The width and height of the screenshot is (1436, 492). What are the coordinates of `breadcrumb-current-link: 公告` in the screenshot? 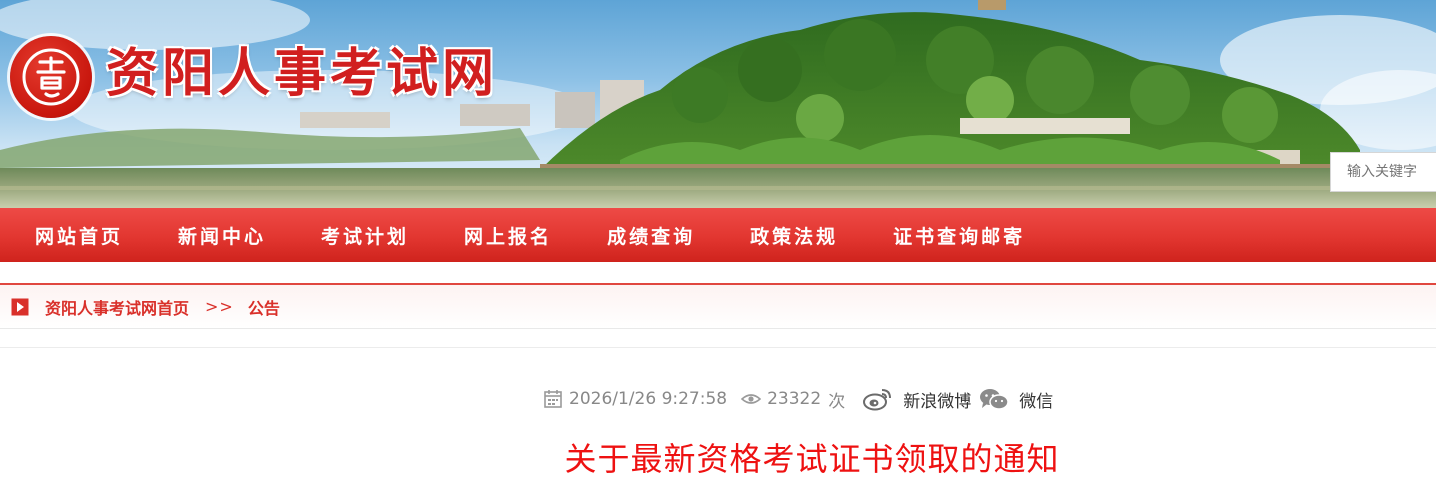 It's located at (264, 307).